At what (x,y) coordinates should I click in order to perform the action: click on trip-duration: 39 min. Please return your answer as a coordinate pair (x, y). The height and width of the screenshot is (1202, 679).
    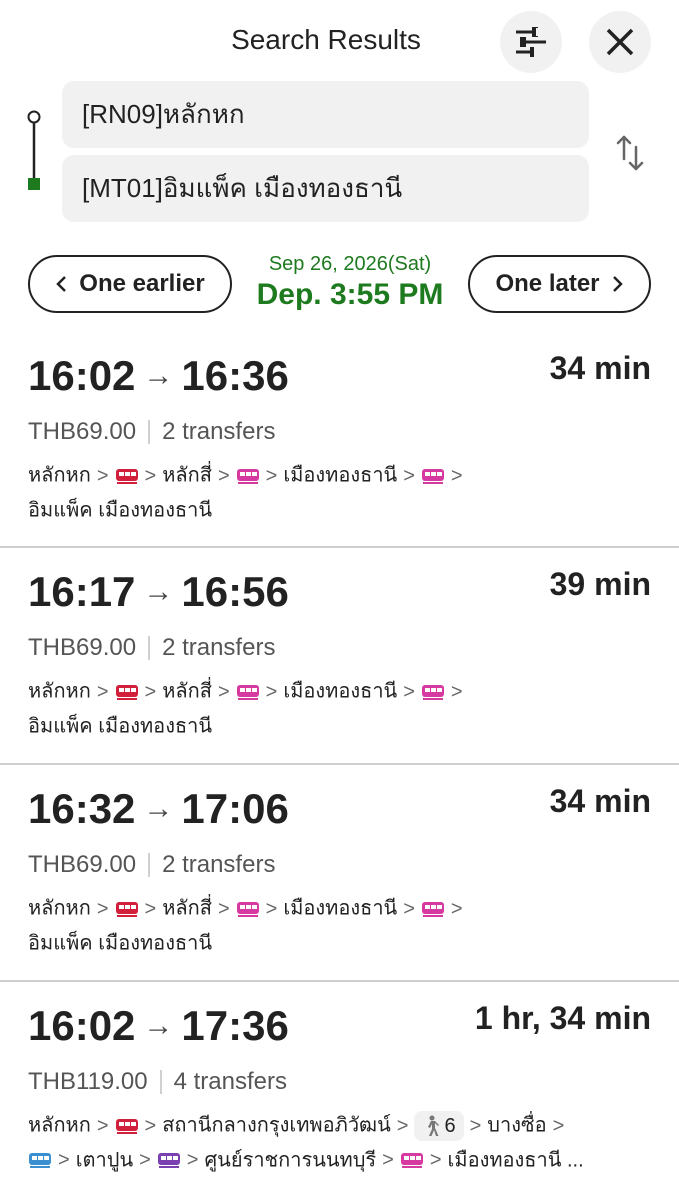
    Looking at the image, I should click on (600, 584).